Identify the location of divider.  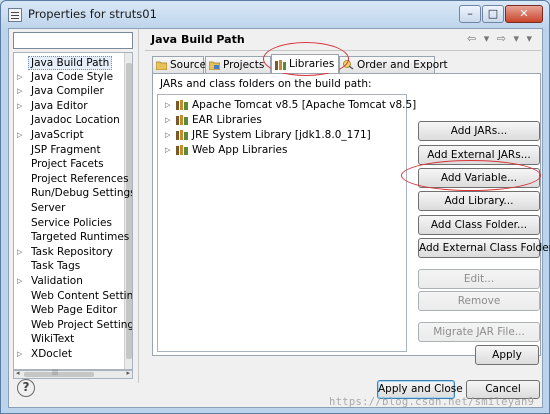
(343, 50).